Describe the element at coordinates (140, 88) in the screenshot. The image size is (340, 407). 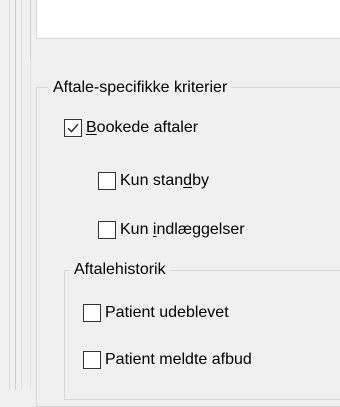
I see `appointment-criteria-title: Aftale-specifikke kriterier` at that location.